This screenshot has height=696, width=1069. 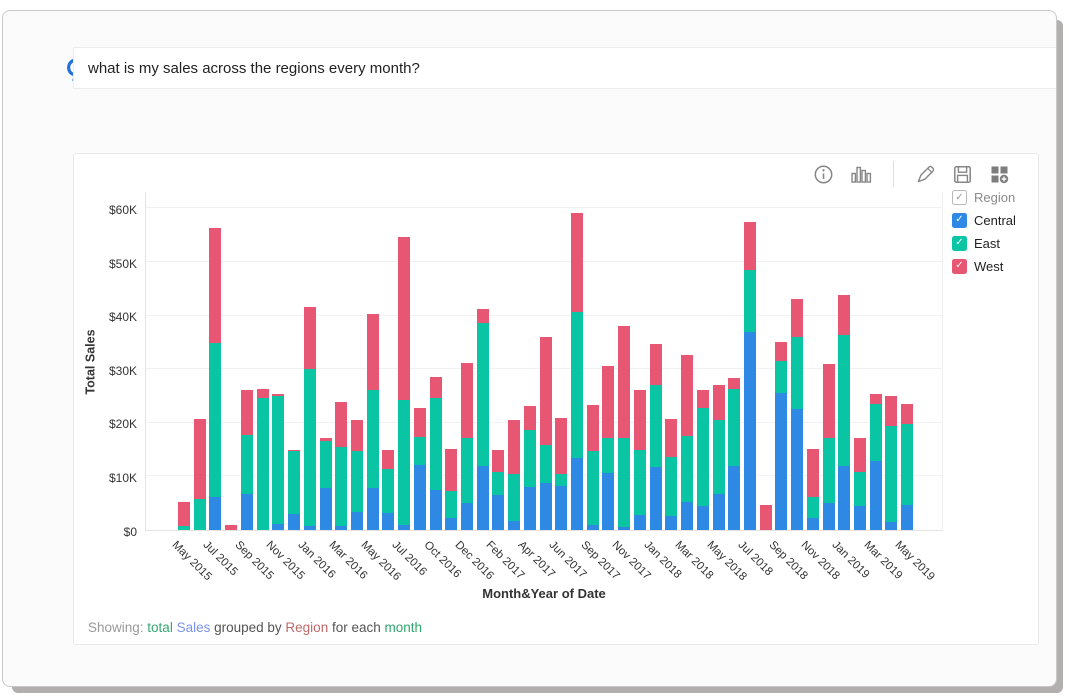 I want to click on stacked-bar-may-2016, so click(x=372, y=361).